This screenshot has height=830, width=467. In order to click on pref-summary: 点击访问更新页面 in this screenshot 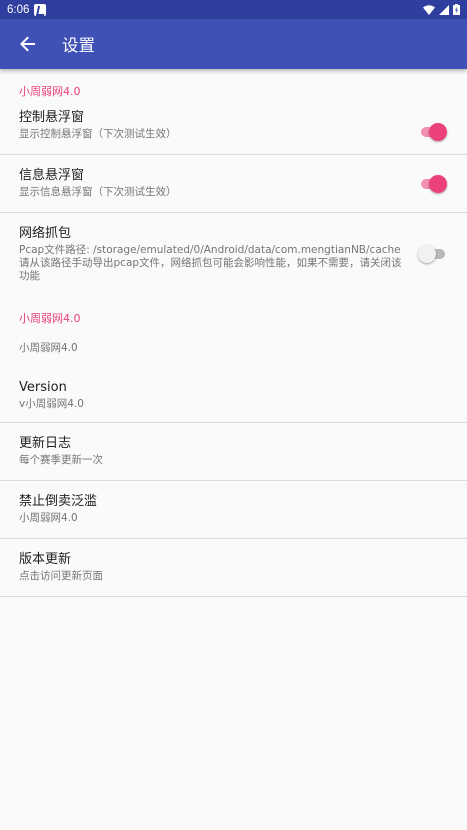, I will do `click(61, 576)`.